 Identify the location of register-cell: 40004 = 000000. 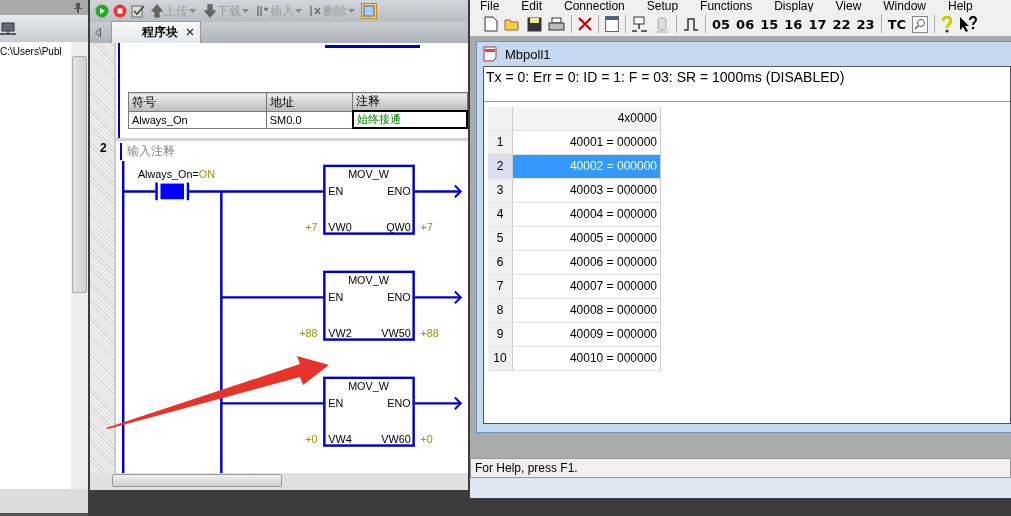
(586, 214).